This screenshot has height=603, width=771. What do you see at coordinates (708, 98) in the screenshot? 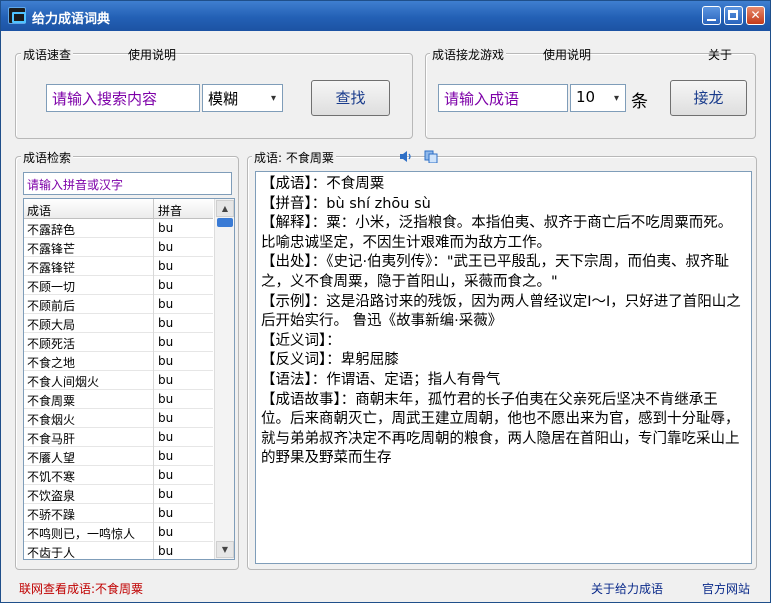
I see `chain-button: 接龙` at bounding box center [708, 98].